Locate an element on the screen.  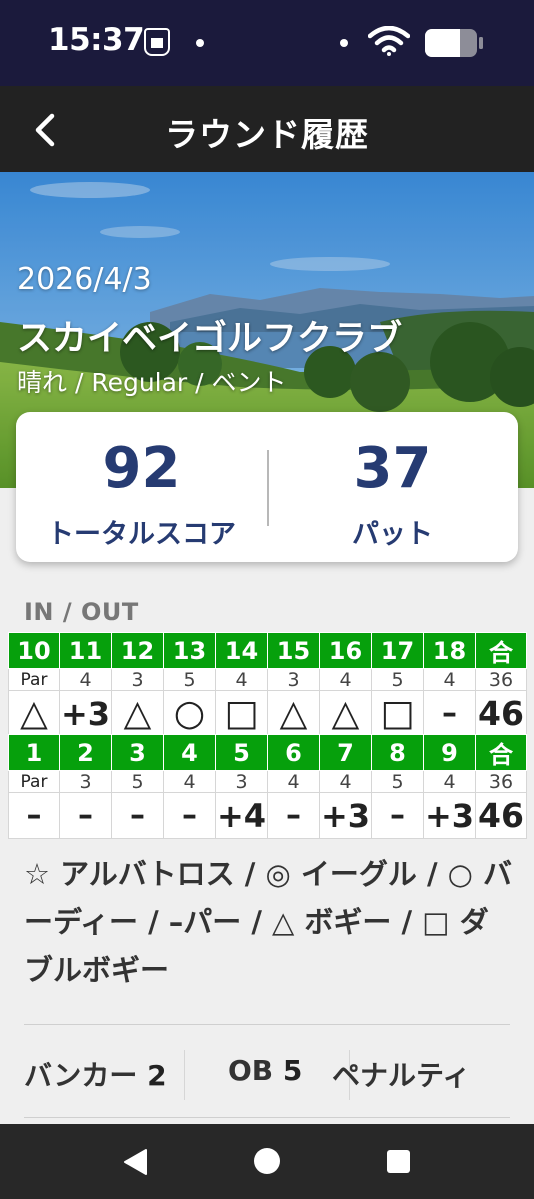
status-bar: 15:37 is located at coordinates (267, 43).